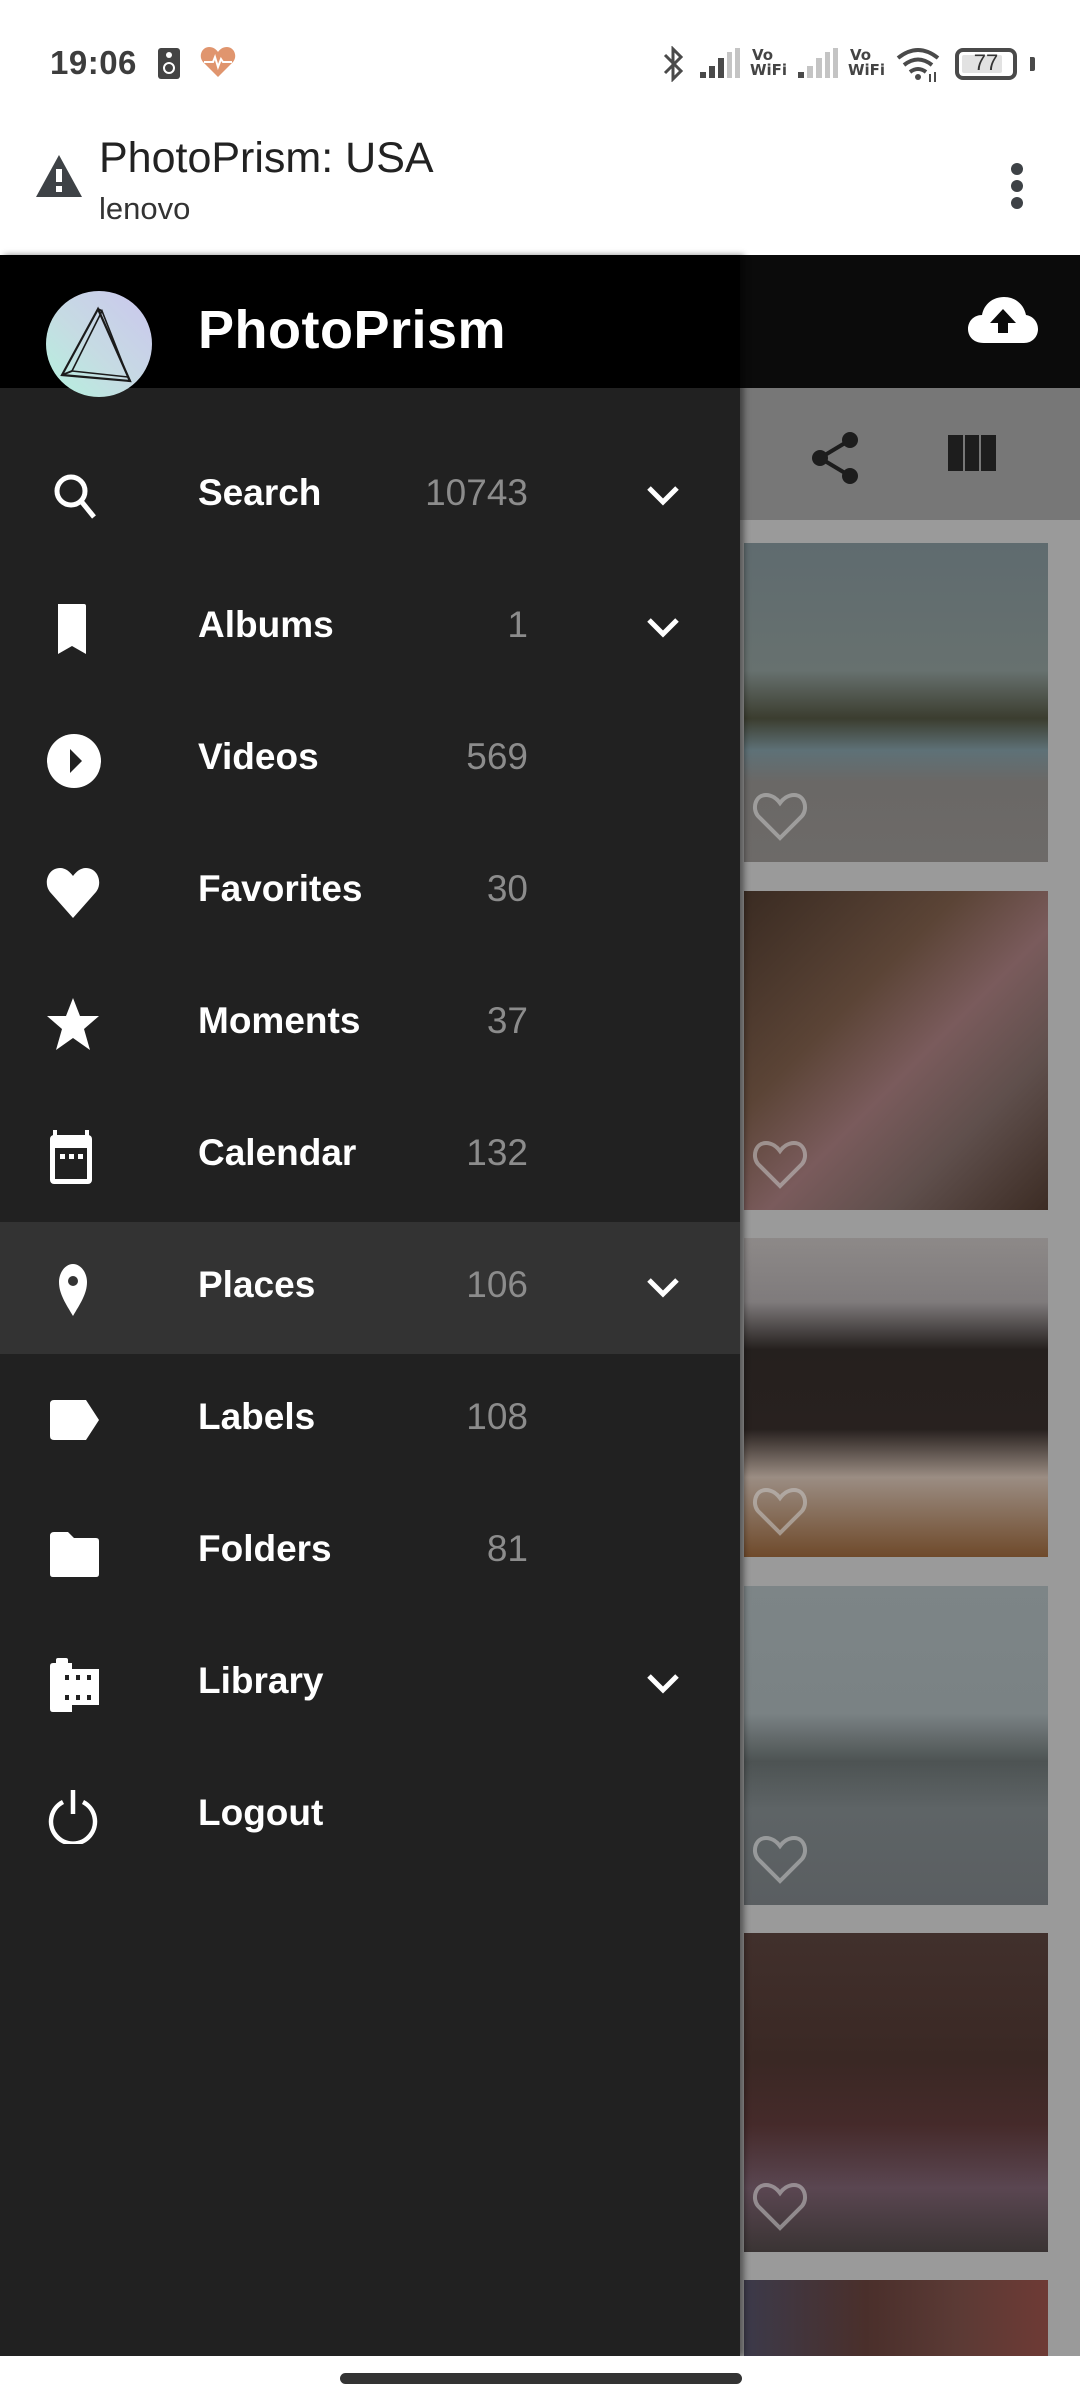 The height and width of the screenshot is (2400, 1080). I want to click on drawer-title: PhotoPrism, so click(352, 330).